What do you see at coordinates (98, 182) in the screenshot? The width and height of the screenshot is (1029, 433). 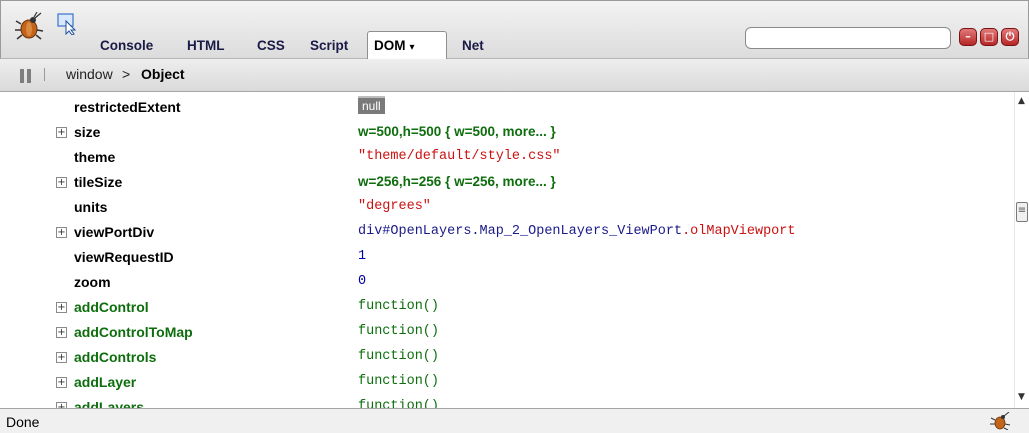 I see `property-name: tileSize` at bounding box center [98, 182].